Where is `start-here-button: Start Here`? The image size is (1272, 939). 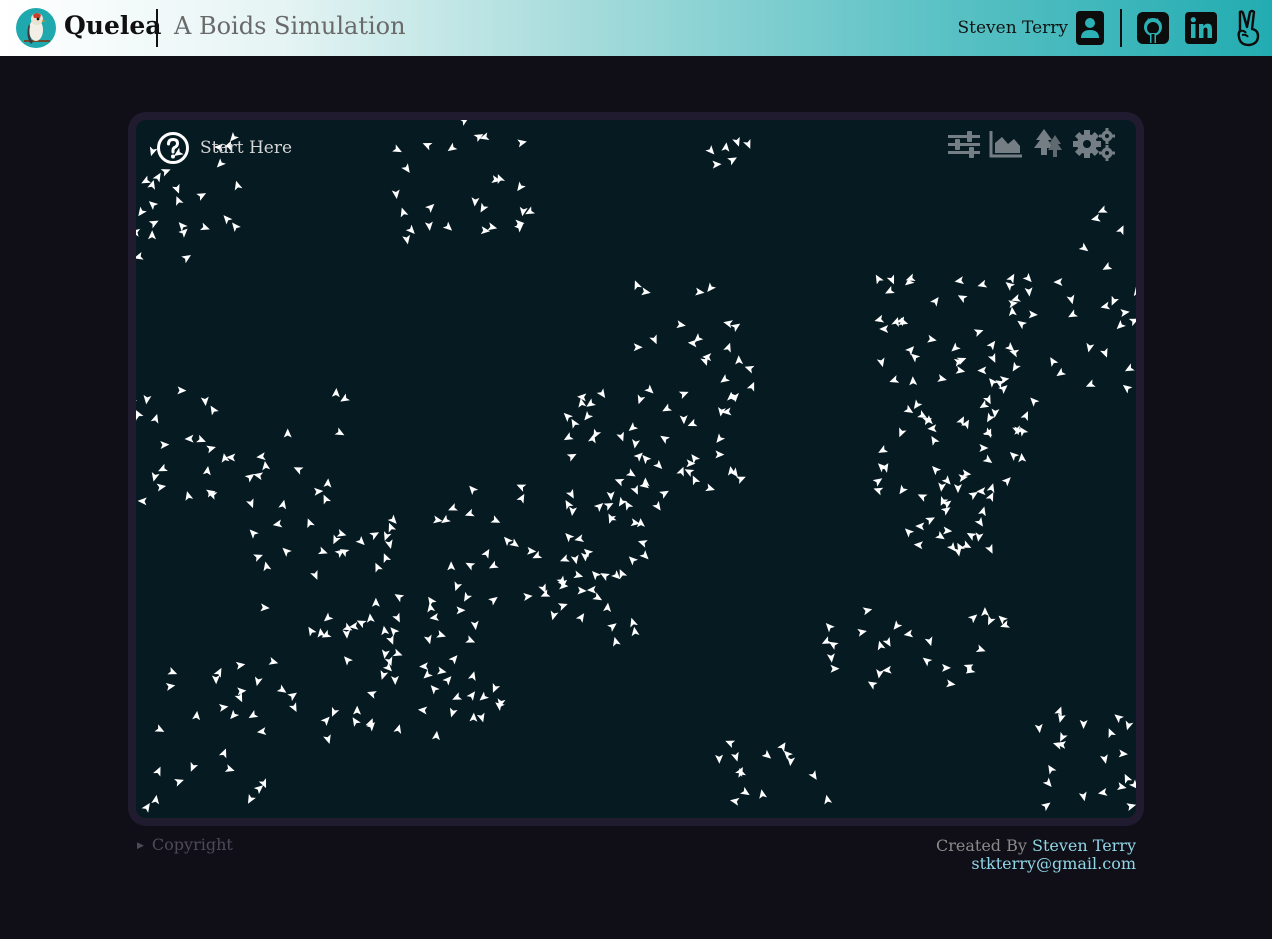
start-here-button: Start Here is located at coordinates (224, 148).